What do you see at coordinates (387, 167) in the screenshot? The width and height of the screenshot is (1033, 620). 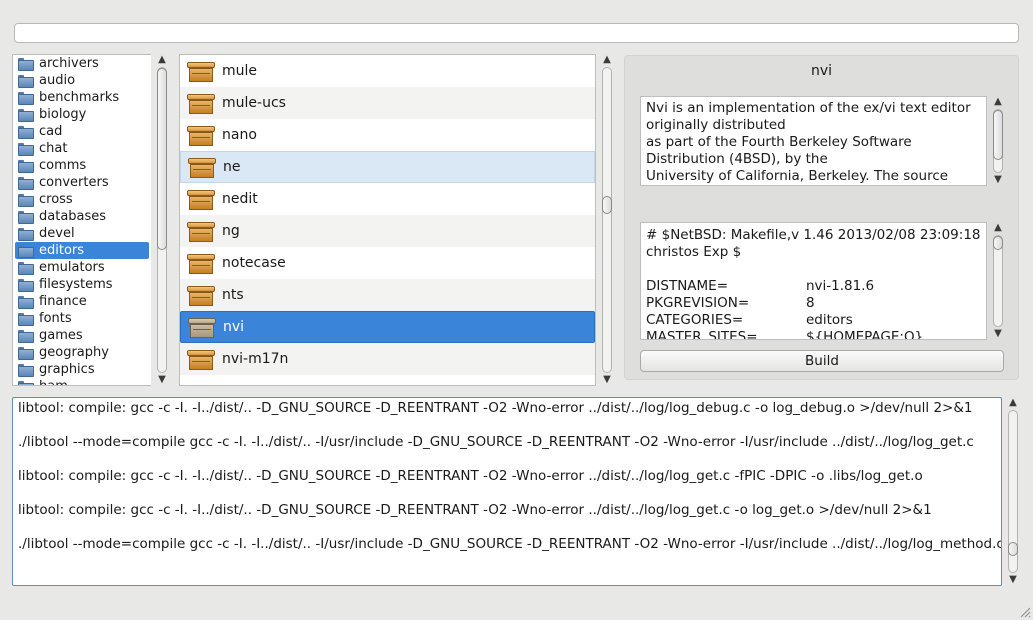 I see `package-item-ne: ne` at bounding box center [387, 167].